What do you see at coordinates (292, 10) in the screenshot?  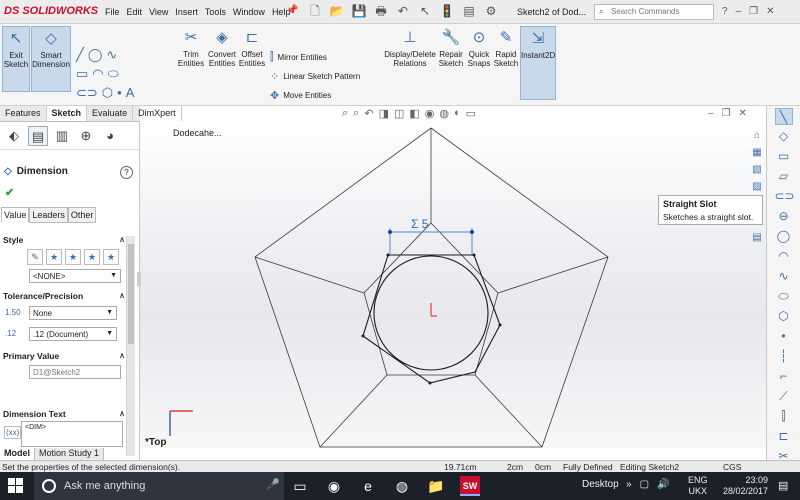 I see `pin-menu-icon: 📌` at bounding box center [292, 10].